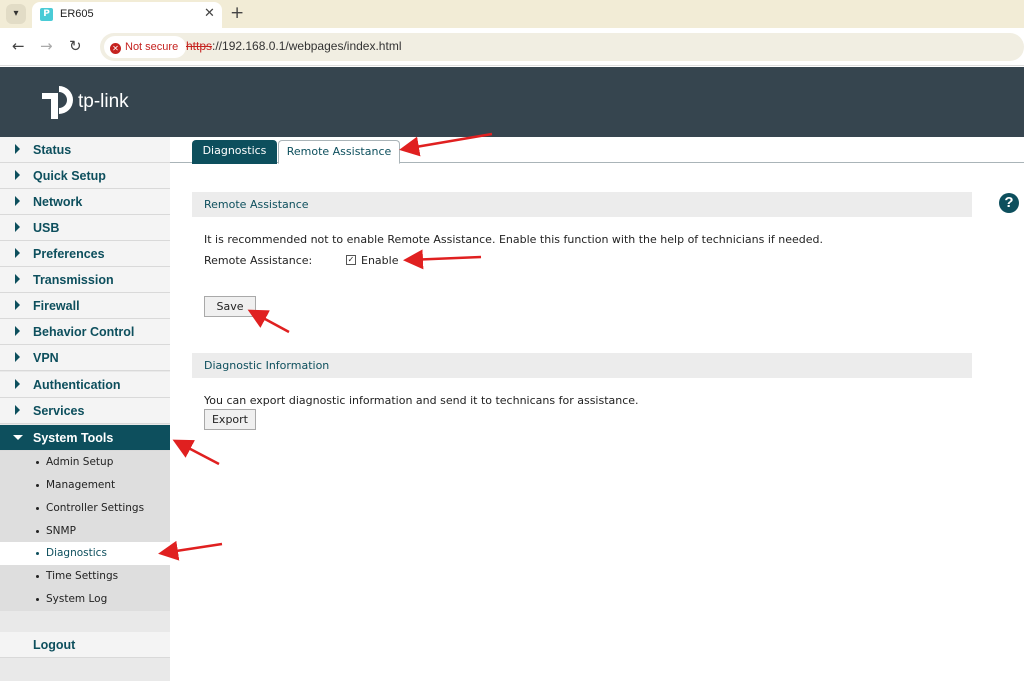  Describe the element at coordinates (75, 46) in the screenshot. I see `reload-icon: ↻` at that location.